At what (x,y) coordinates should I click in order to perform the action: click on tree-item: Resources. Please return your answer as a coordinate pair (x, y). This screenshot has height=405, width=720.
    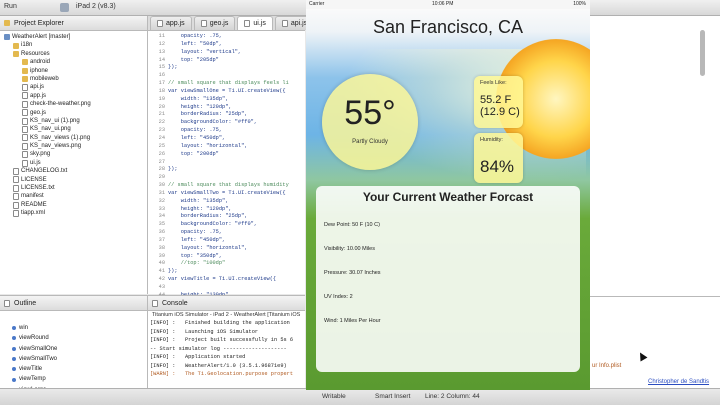
    Looking at the image, I should click on (75, 54).